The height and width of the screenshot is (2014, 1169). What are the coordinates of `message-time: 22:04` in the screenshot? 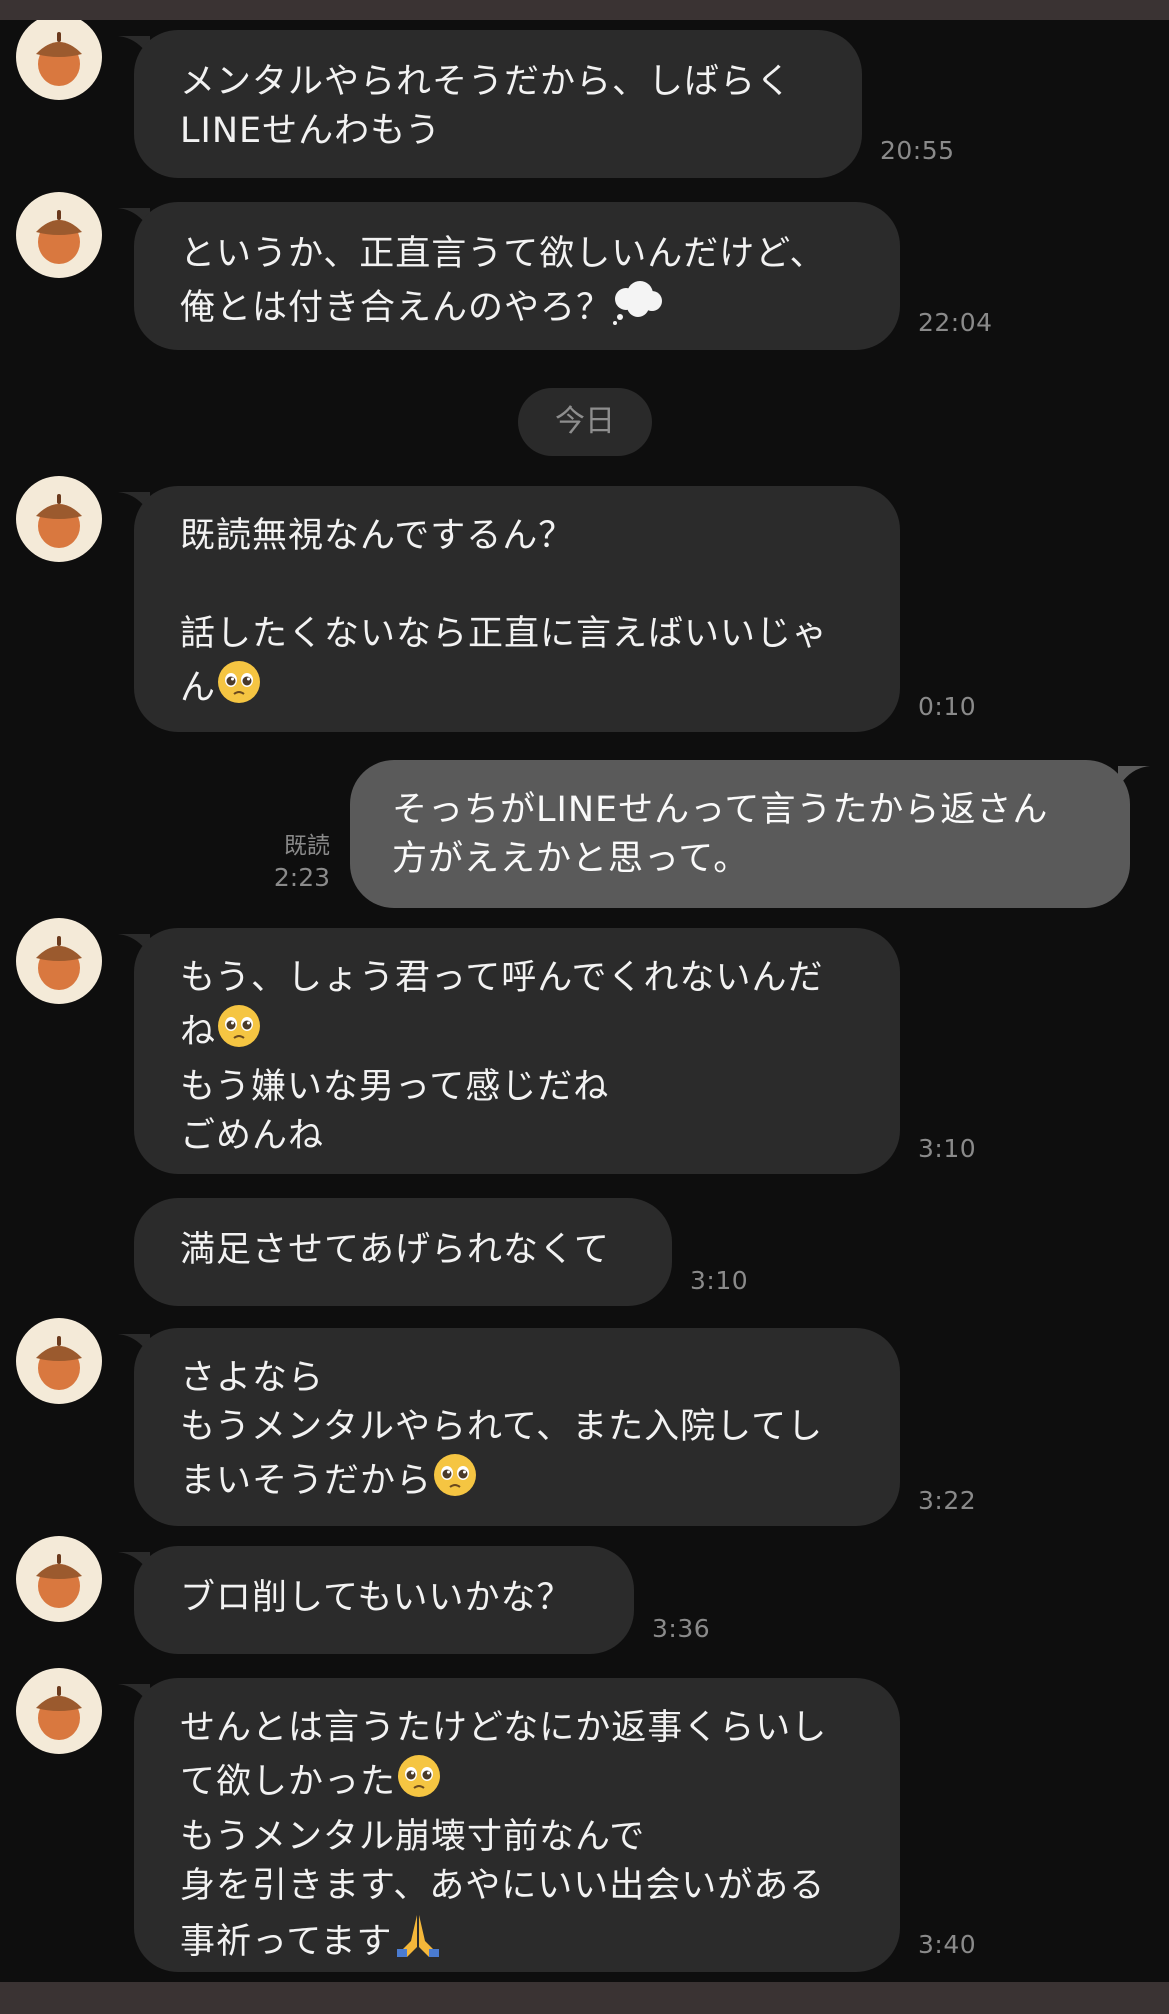 It's located at (955, 322).